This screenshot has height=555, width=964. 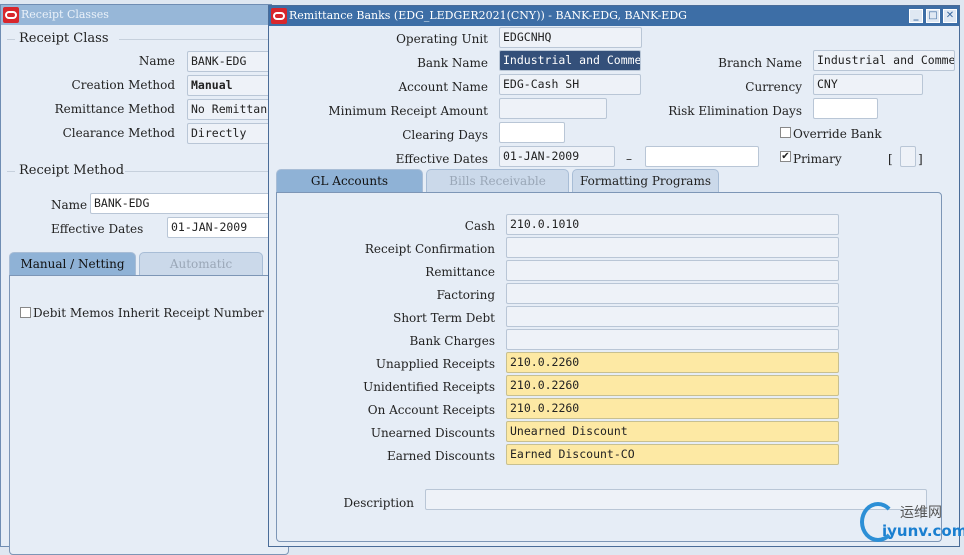 I want to click on tab-automatic: Automatic, so click(x=201, y=264).